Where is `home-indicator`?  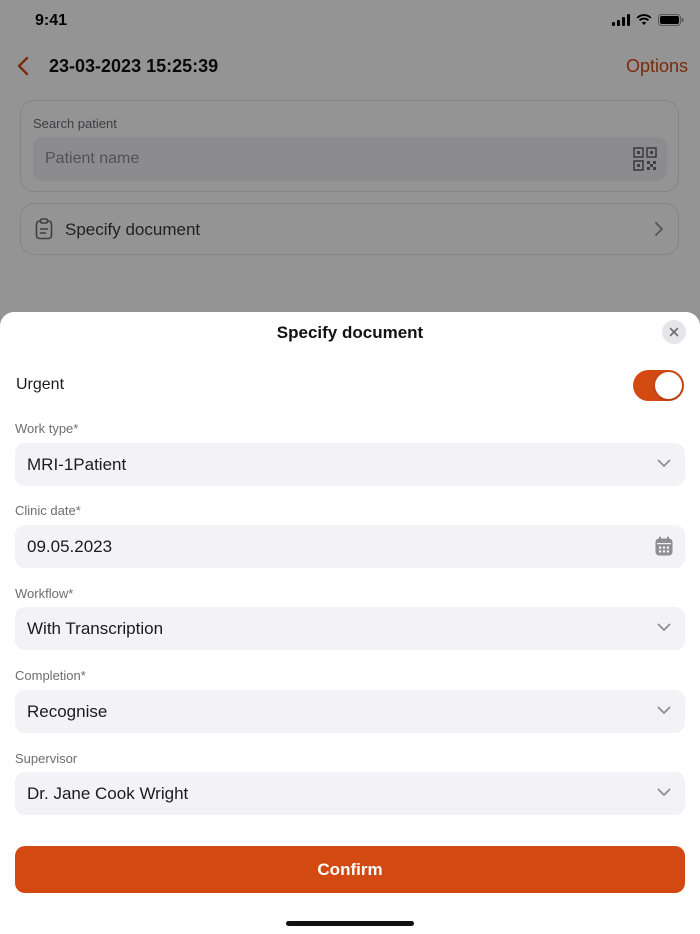
home-indicator is located at coordinates (350, 923).